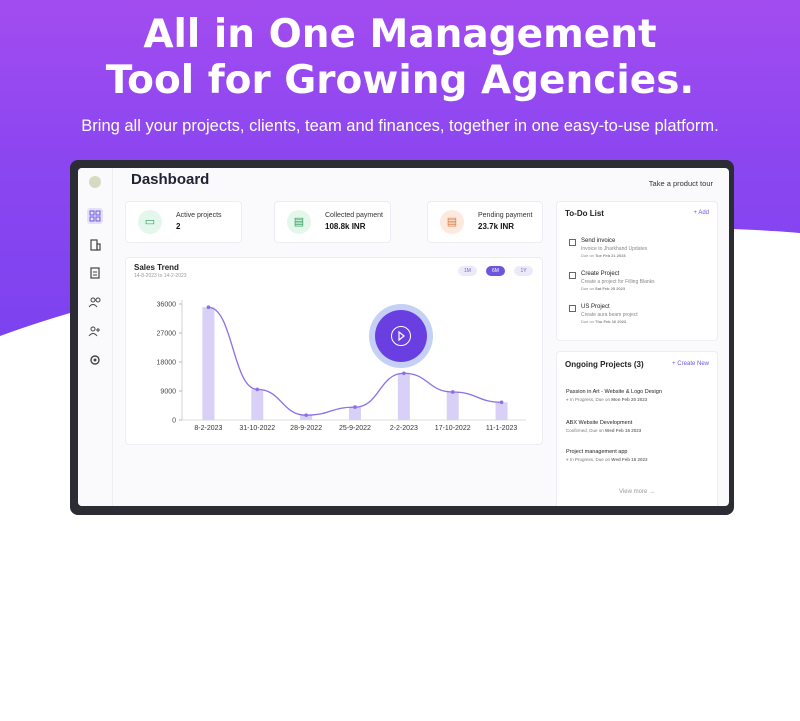 Image resolution: width=800 pixels, height=721 pixels. Describe the element at coordinates (400, 80) in the screenshot. I see `hero-title-line2: Tool for Growing Agencies.` at that location.